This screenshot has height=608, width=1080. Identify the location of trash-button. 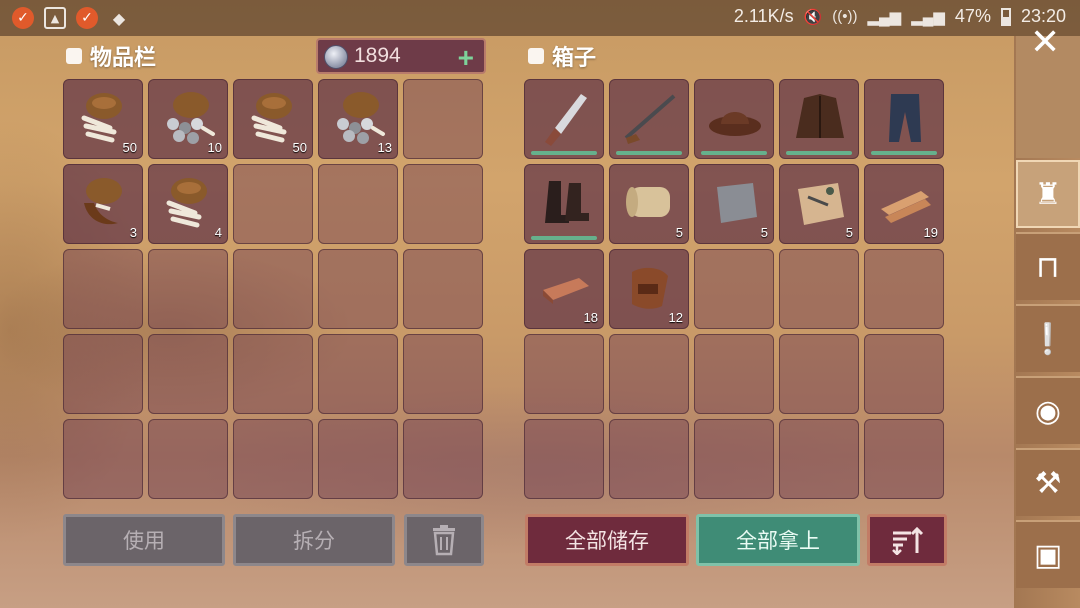
(444, 540).